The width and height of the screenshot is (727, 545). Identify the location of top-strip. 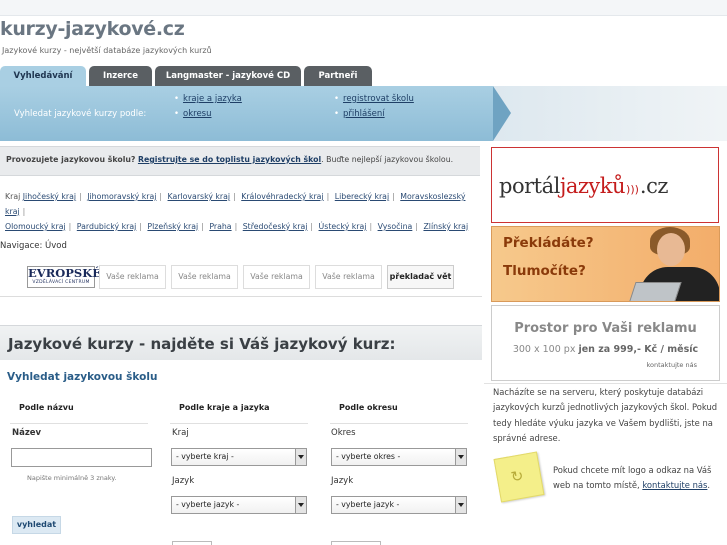
(363, 8).